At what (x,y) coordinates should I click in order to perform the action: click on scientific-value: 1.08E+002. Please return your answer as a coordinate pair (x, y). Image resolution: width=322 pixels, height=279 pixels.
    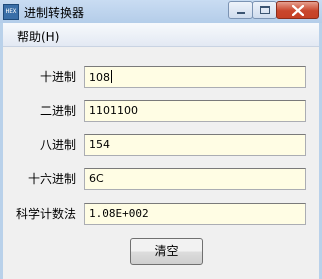
    Looking at the image, I should click on (119, 213).